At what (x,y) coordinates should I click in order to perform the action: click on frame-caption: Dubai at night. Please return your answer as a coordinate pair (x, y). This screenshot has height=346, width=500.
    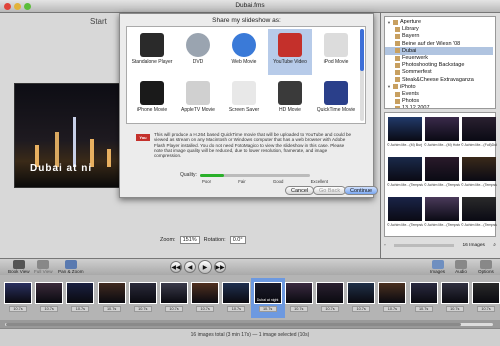
    Looking at the image, I should click on (267, 300).